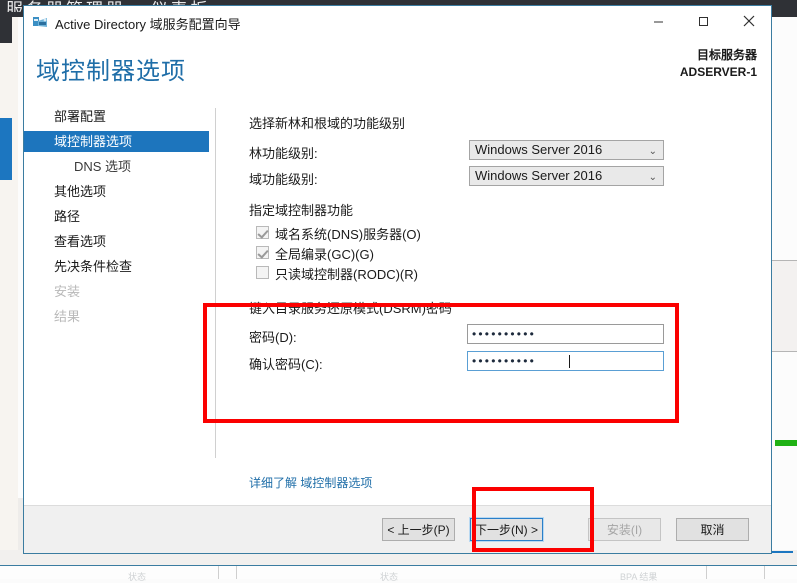 This screenshot has width=797, height=583. I want to click on maximize-icon, so click(703, 21).